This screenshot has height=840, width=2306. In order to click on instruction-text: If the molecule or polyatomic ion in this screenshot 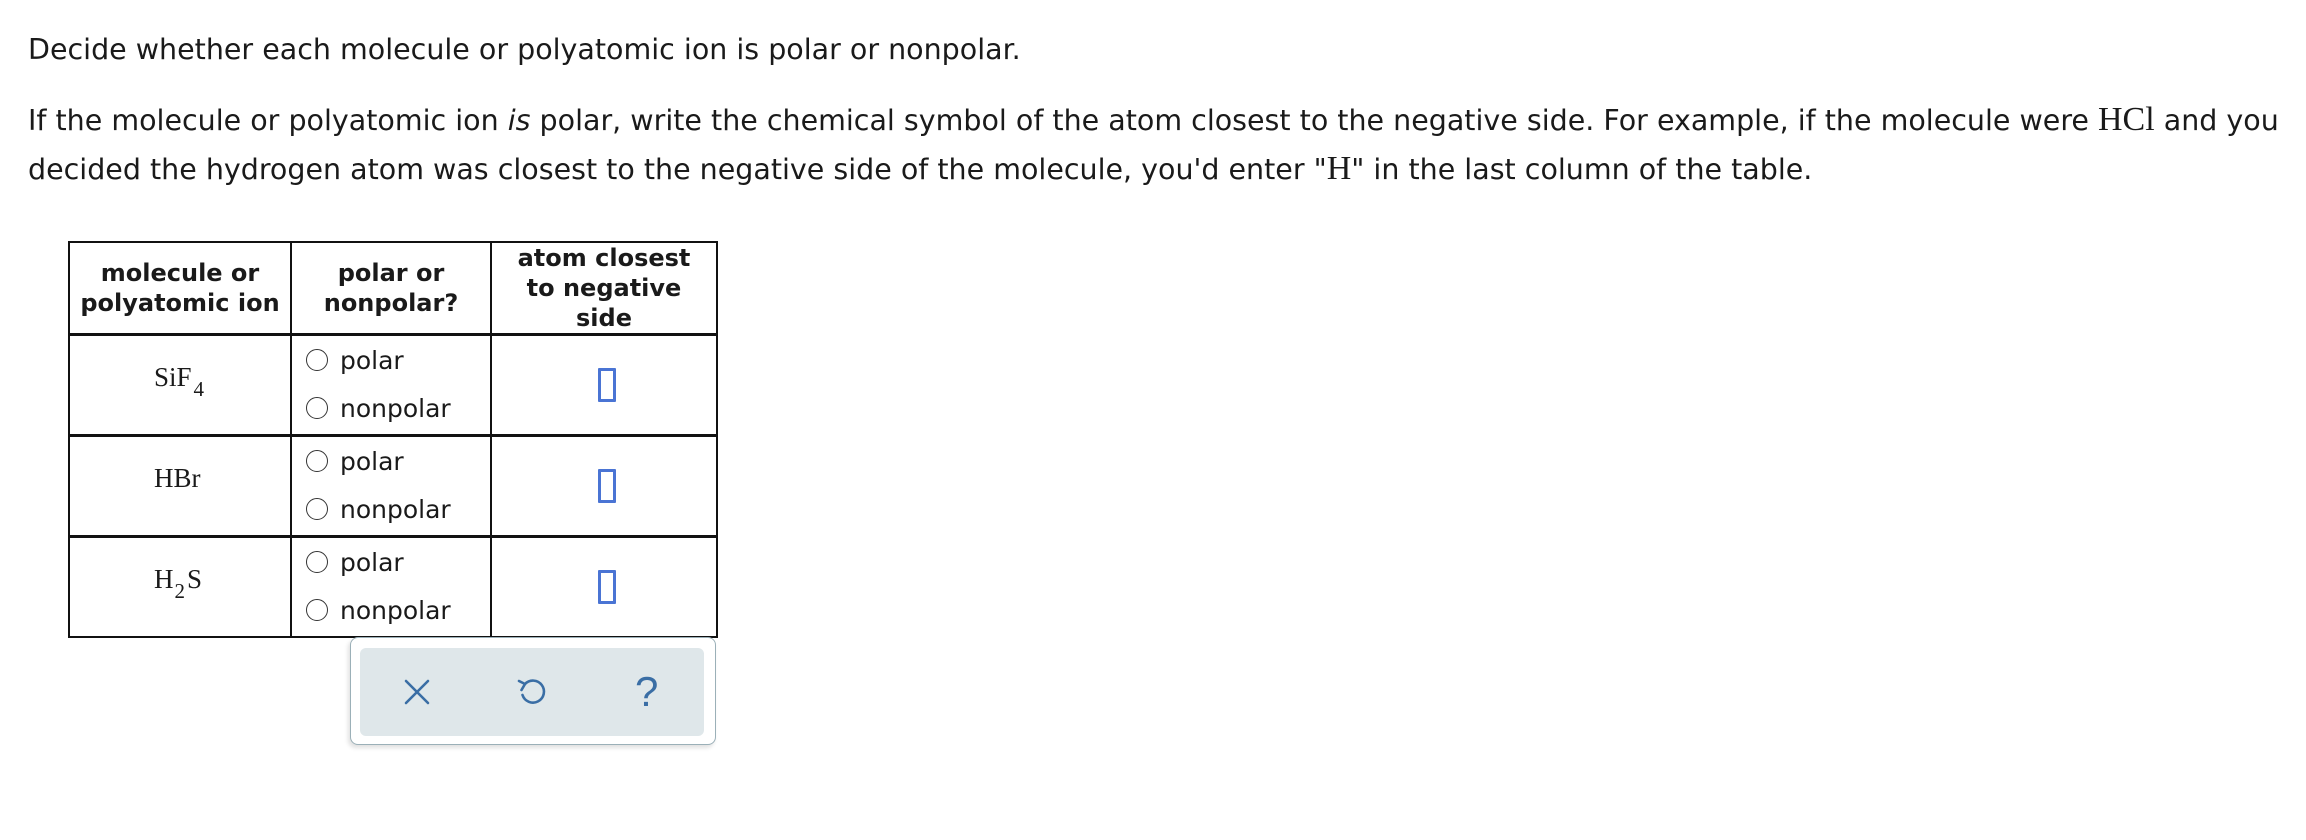, I will do `click(268, 120)`.